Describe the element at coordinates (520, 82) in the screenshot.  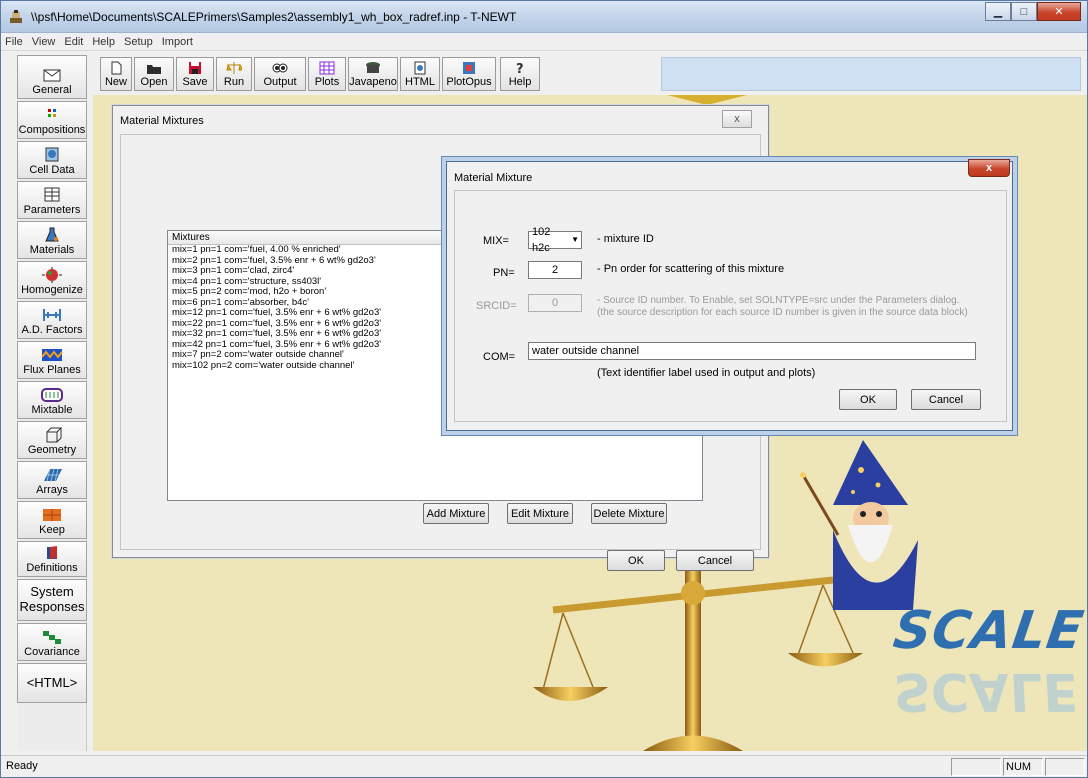
I see `help-button-label: Help` at that location.